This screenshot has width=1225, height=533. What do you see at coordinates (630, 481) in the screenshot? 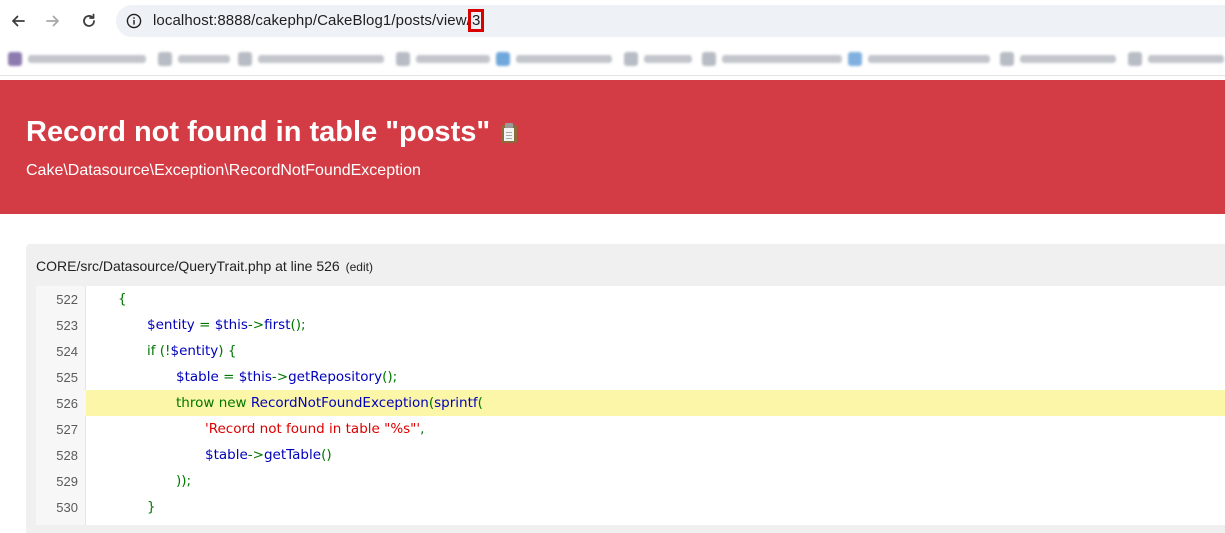
I see `code-line: 529));` at bounding box center [630, 481].